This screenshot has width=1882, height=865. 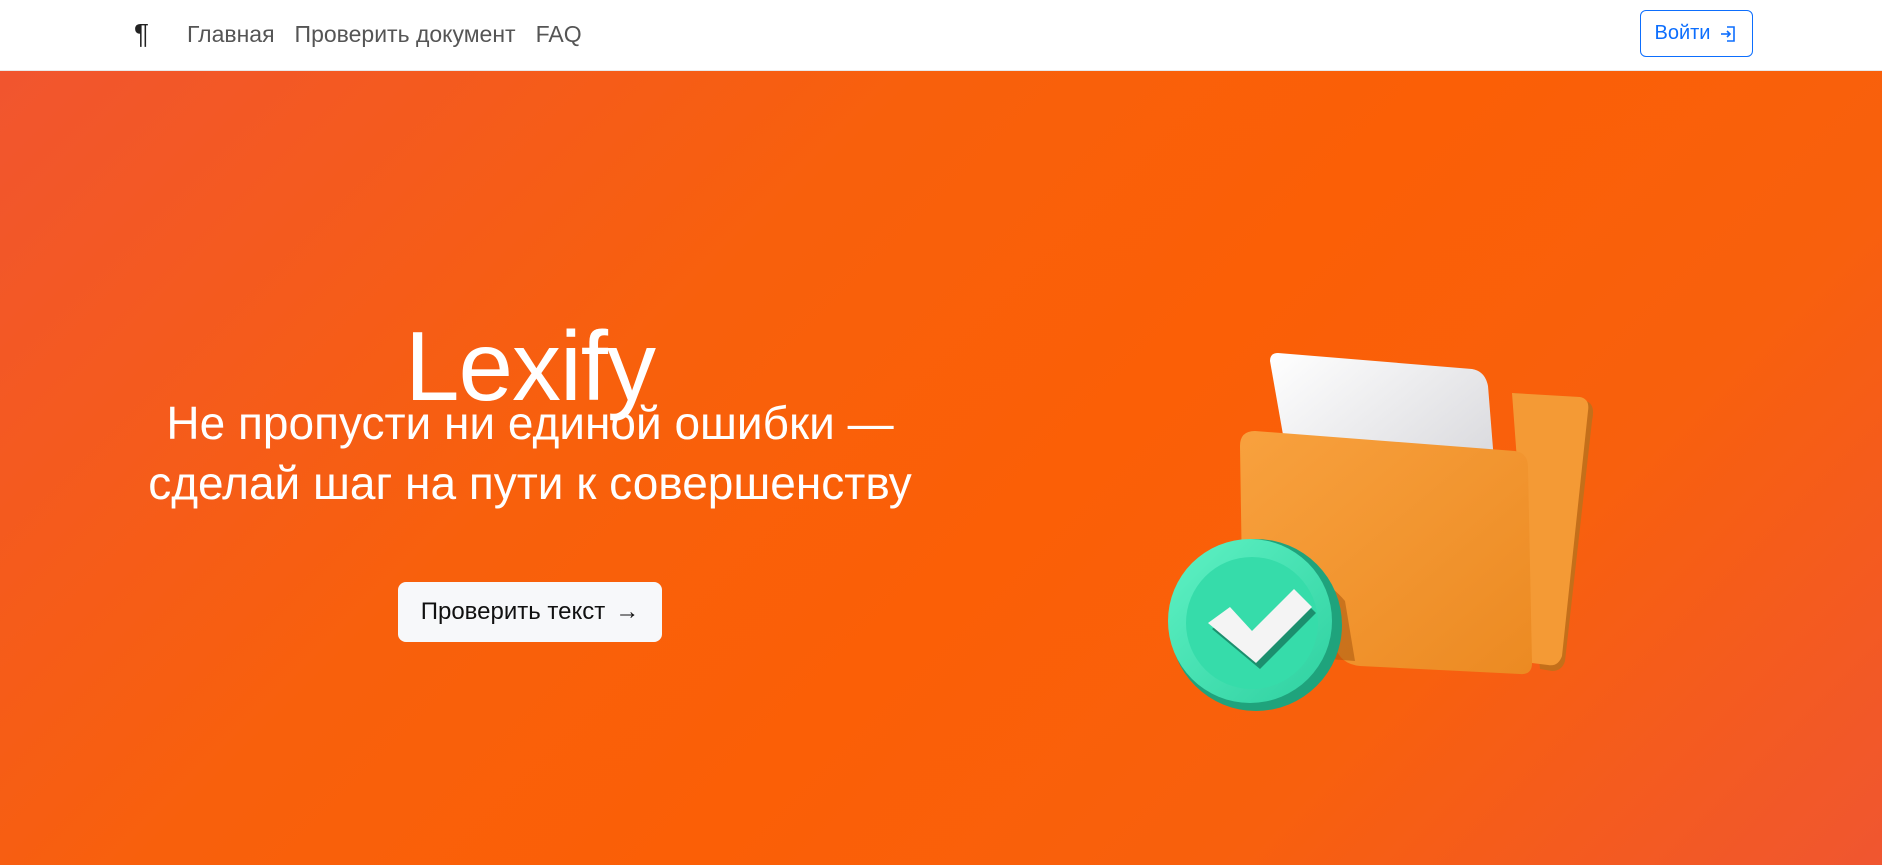 I want to click on folder-check-illustration, so click(x=1381, y=532).